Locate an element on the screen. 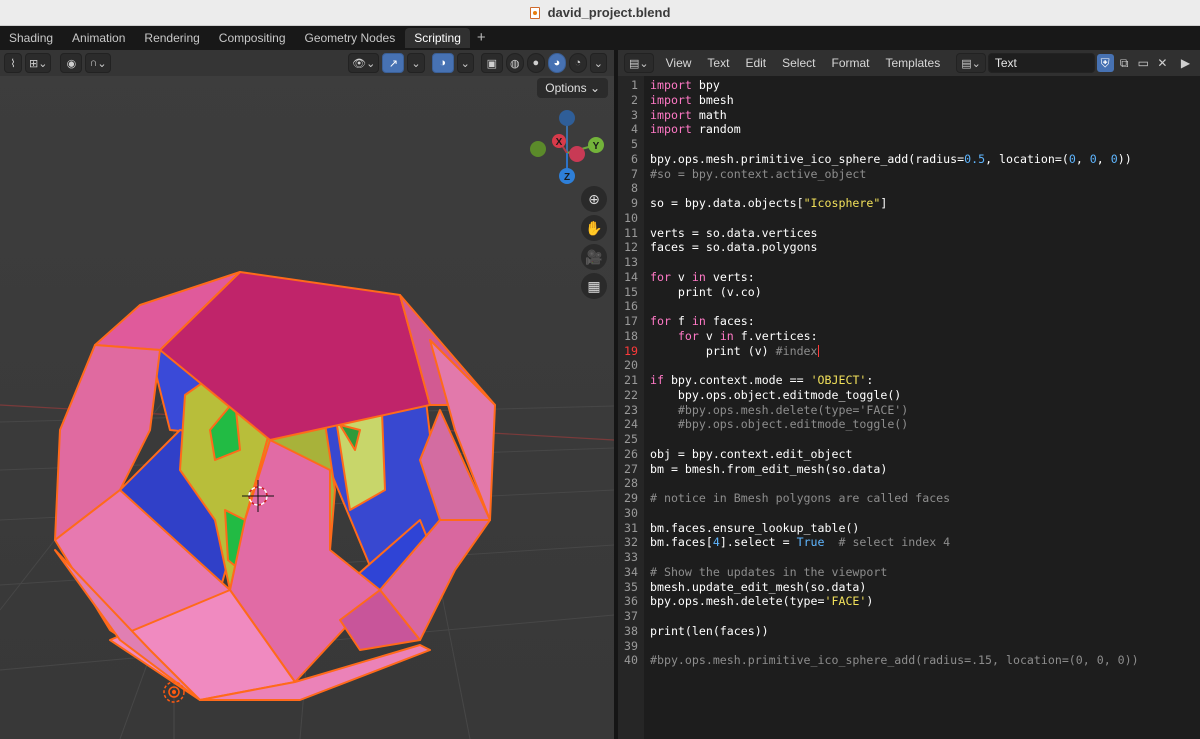 The width and height of the screenshot is (1200, 739). unlink-close-icon: ✕ is located at coordinates (1162, 63).